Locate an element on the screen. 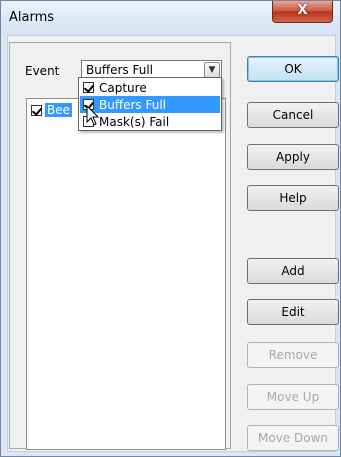 This screenshot has height=457, width=341. move-up-button: Move Up is located at coordinates (293, 397).